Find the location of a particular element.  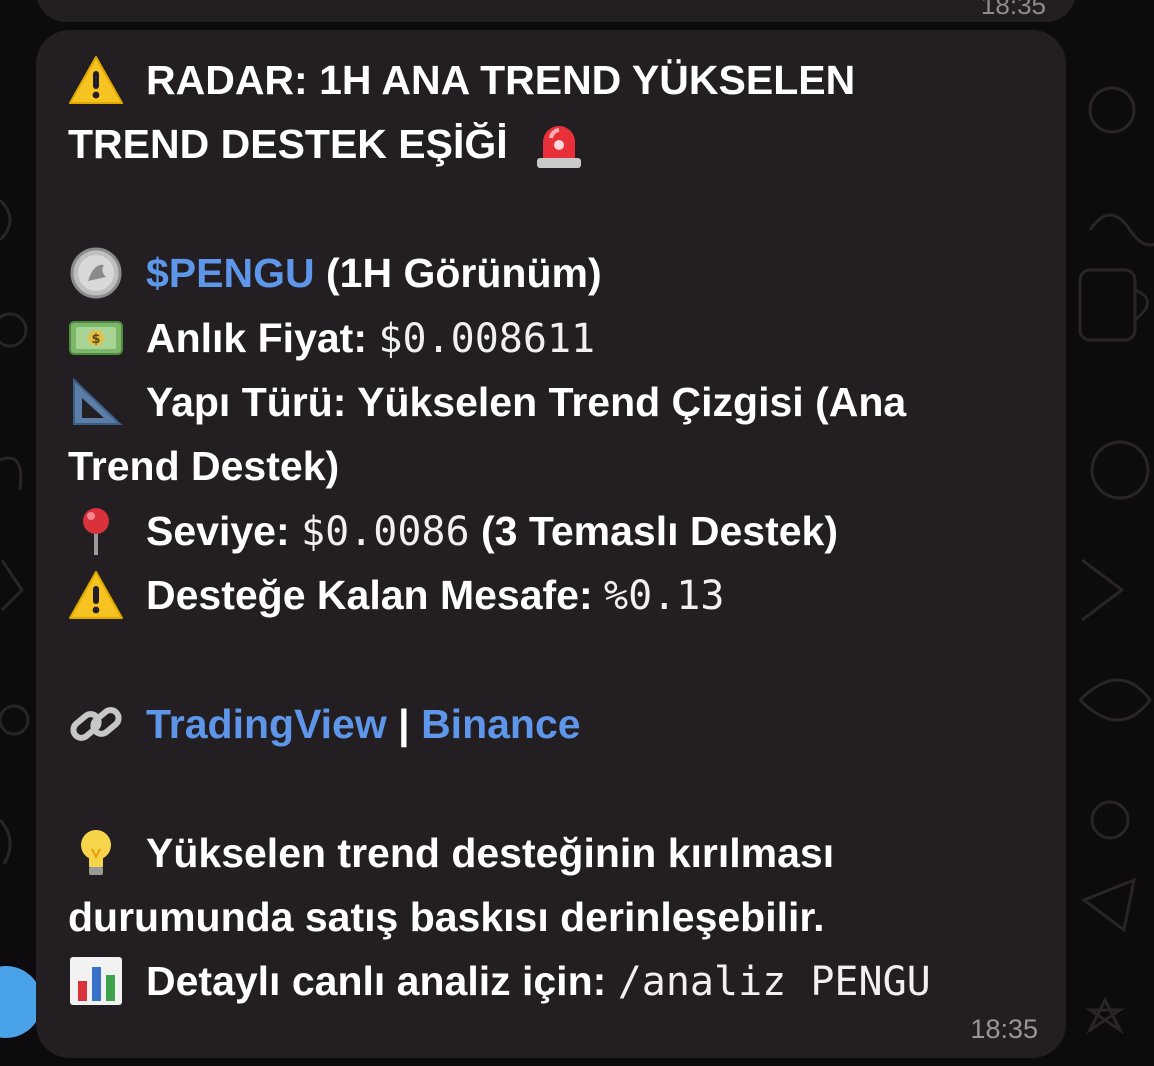

price-line: $ Anlık Fiyat: $0.008611 is located at coordinates (552, 338).